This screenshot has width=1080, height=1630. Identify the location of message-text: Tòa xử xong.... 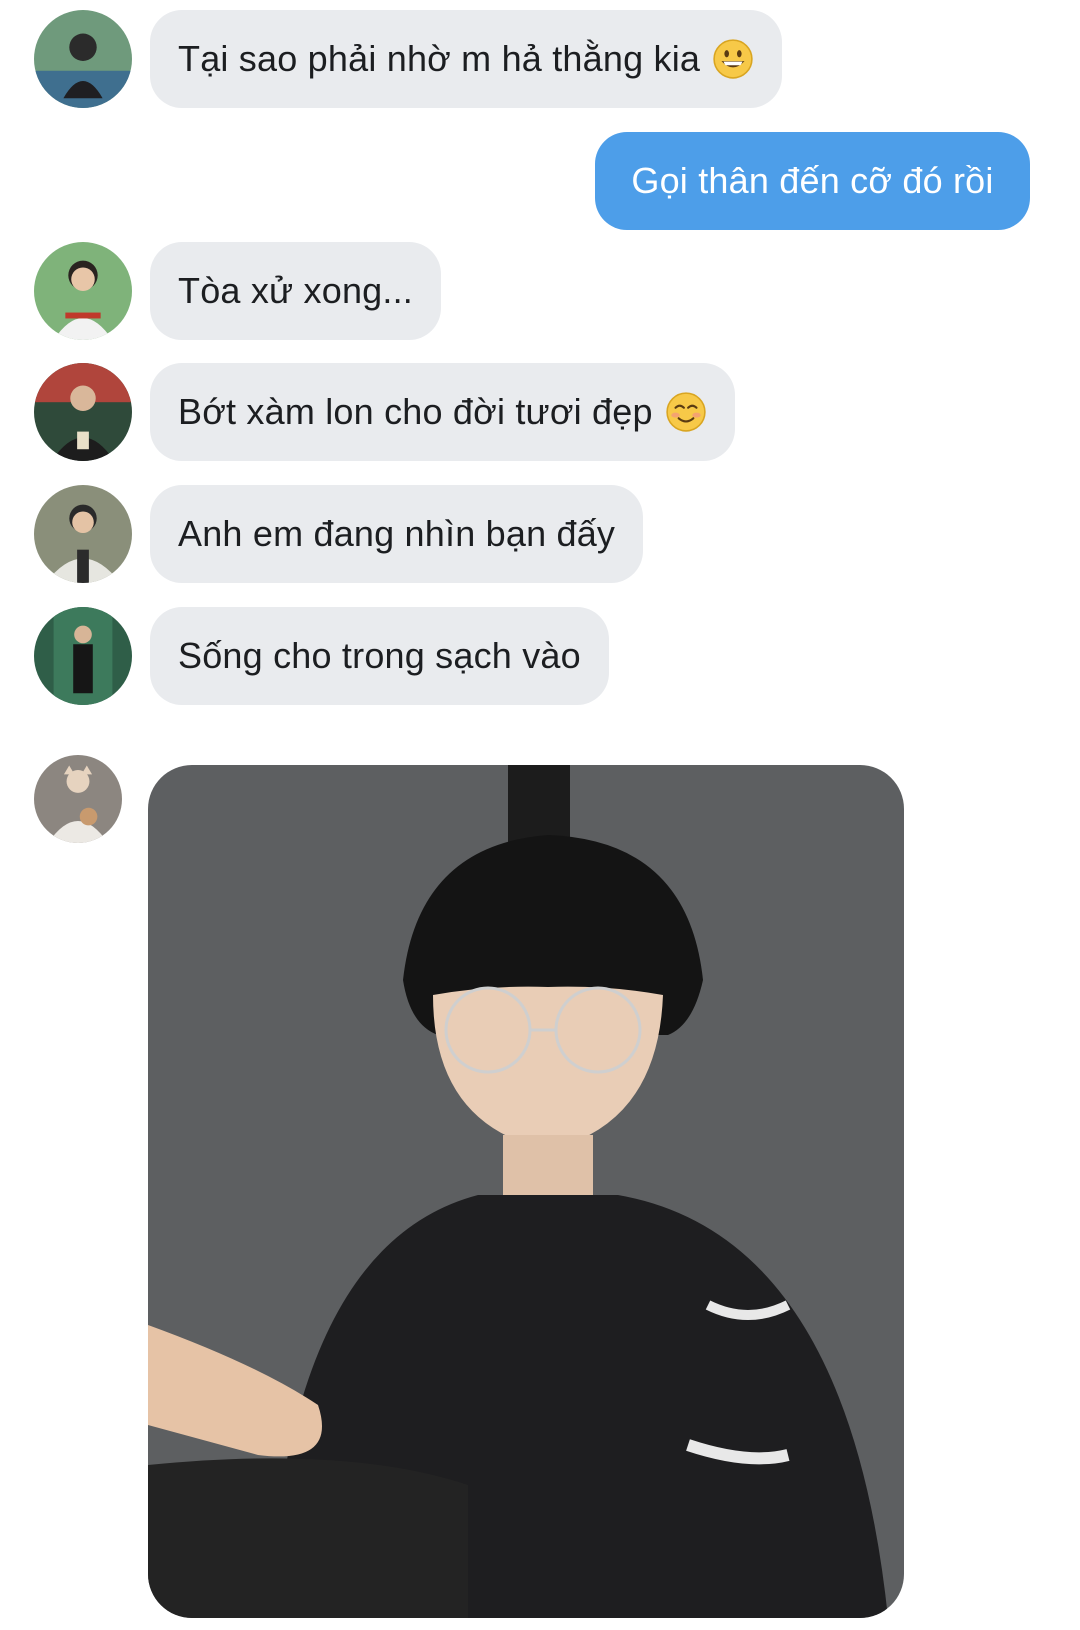
(296, 290).